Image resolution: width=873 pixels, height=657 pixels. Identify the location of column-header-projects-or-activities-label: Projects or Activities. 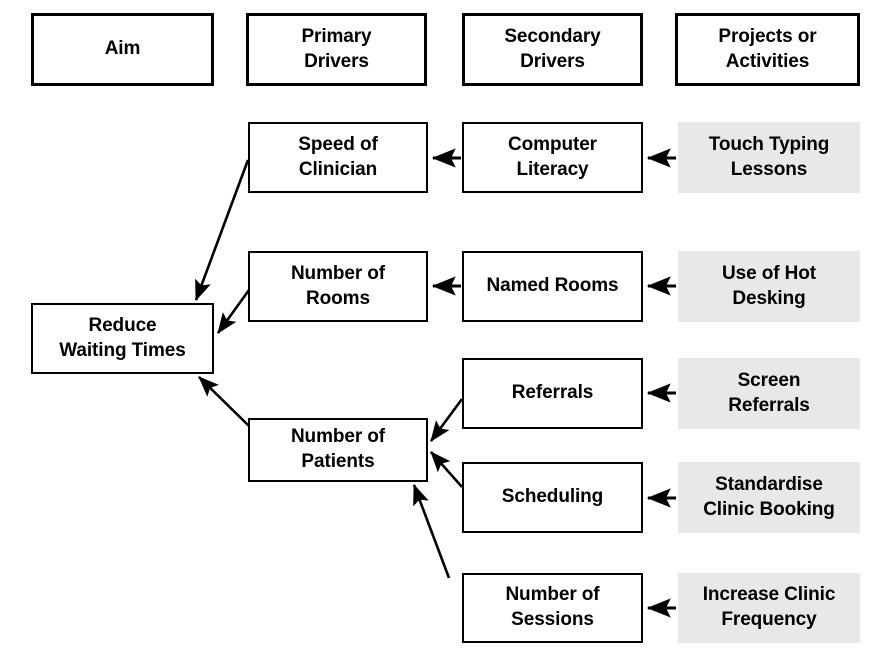
(767, 48).